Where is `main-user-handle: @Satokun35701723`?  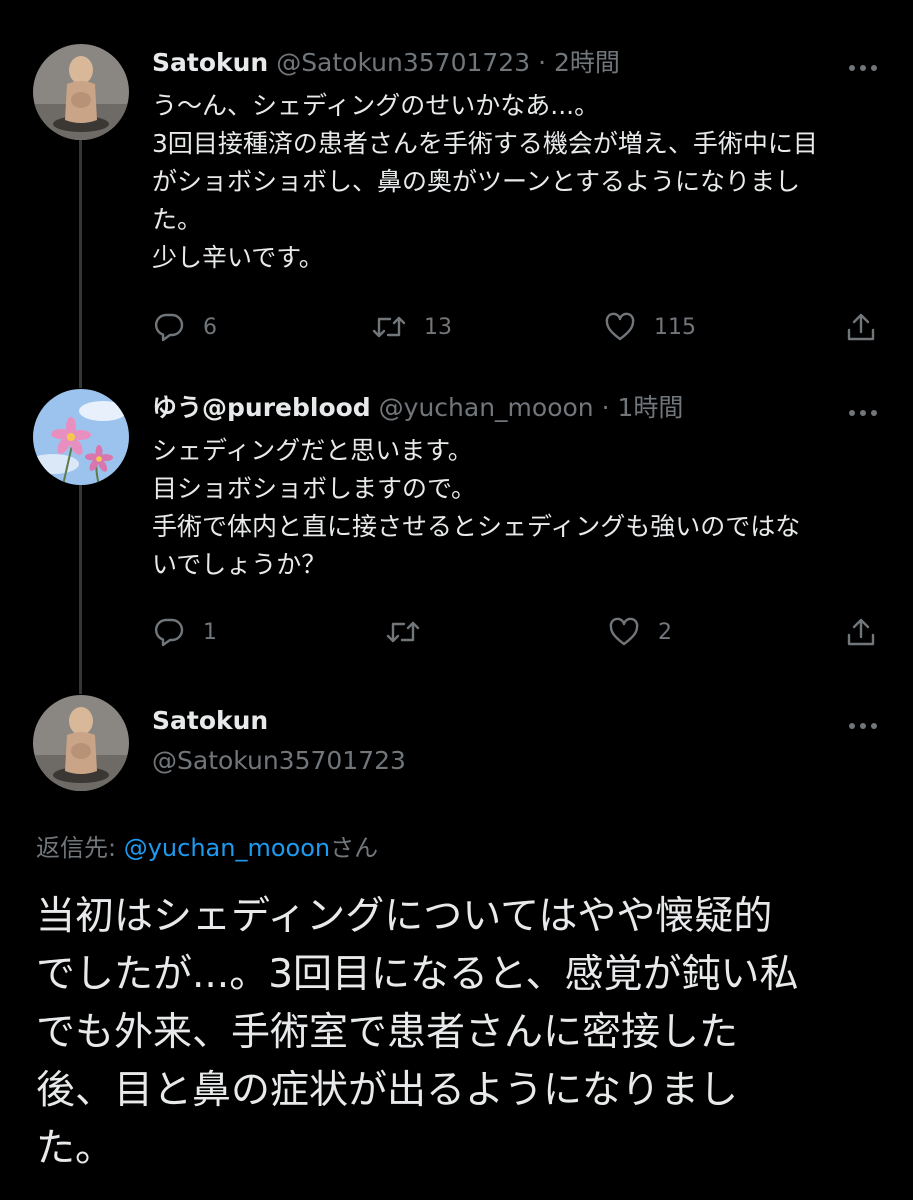 main-user-handle: @Satokun35701723 is located at coordinates (279, 761).